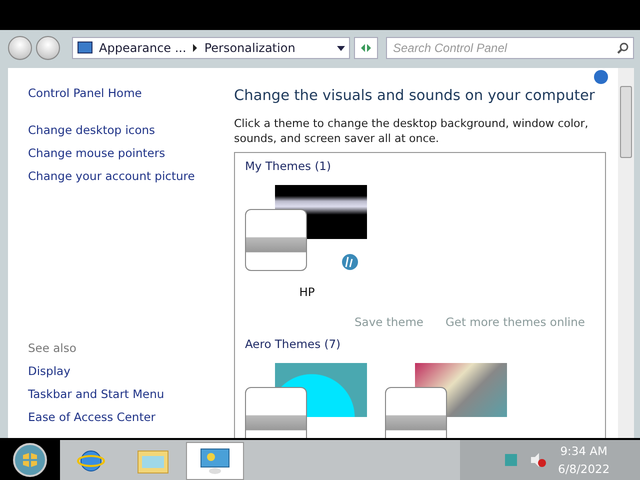 The image size is (640, 480). What do you see at coordinates (510, 48) in the screenshot?
I see `search-box: Search Control Panel` at bounding box center [510, 48].